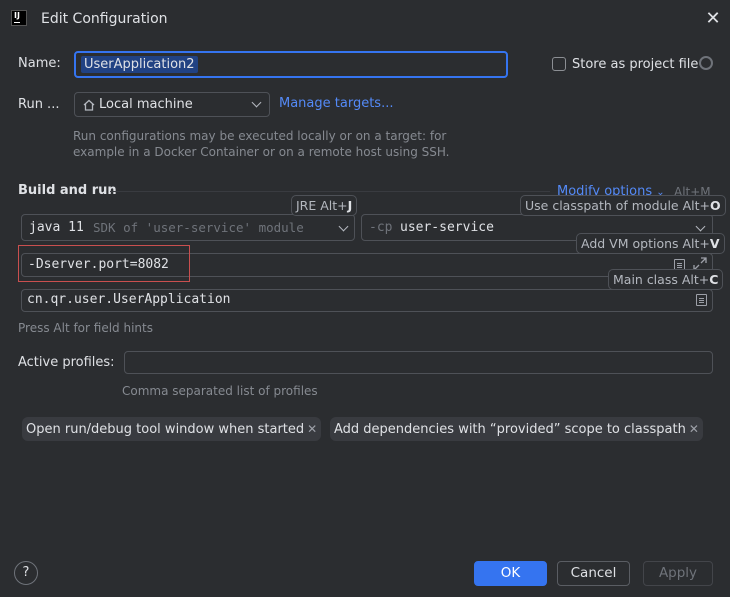 The image size is (730, 597). Describe the element at coordinates (146, 104) in the screenshot. I see `run-target-value: Local machine` at that location.